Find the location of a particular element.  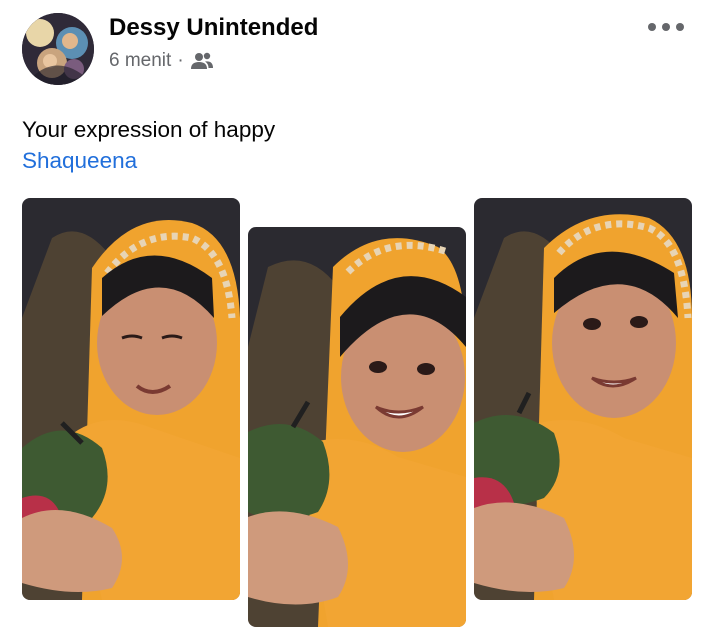

timestamp: 6 menit is located at coordinates (140, 61).